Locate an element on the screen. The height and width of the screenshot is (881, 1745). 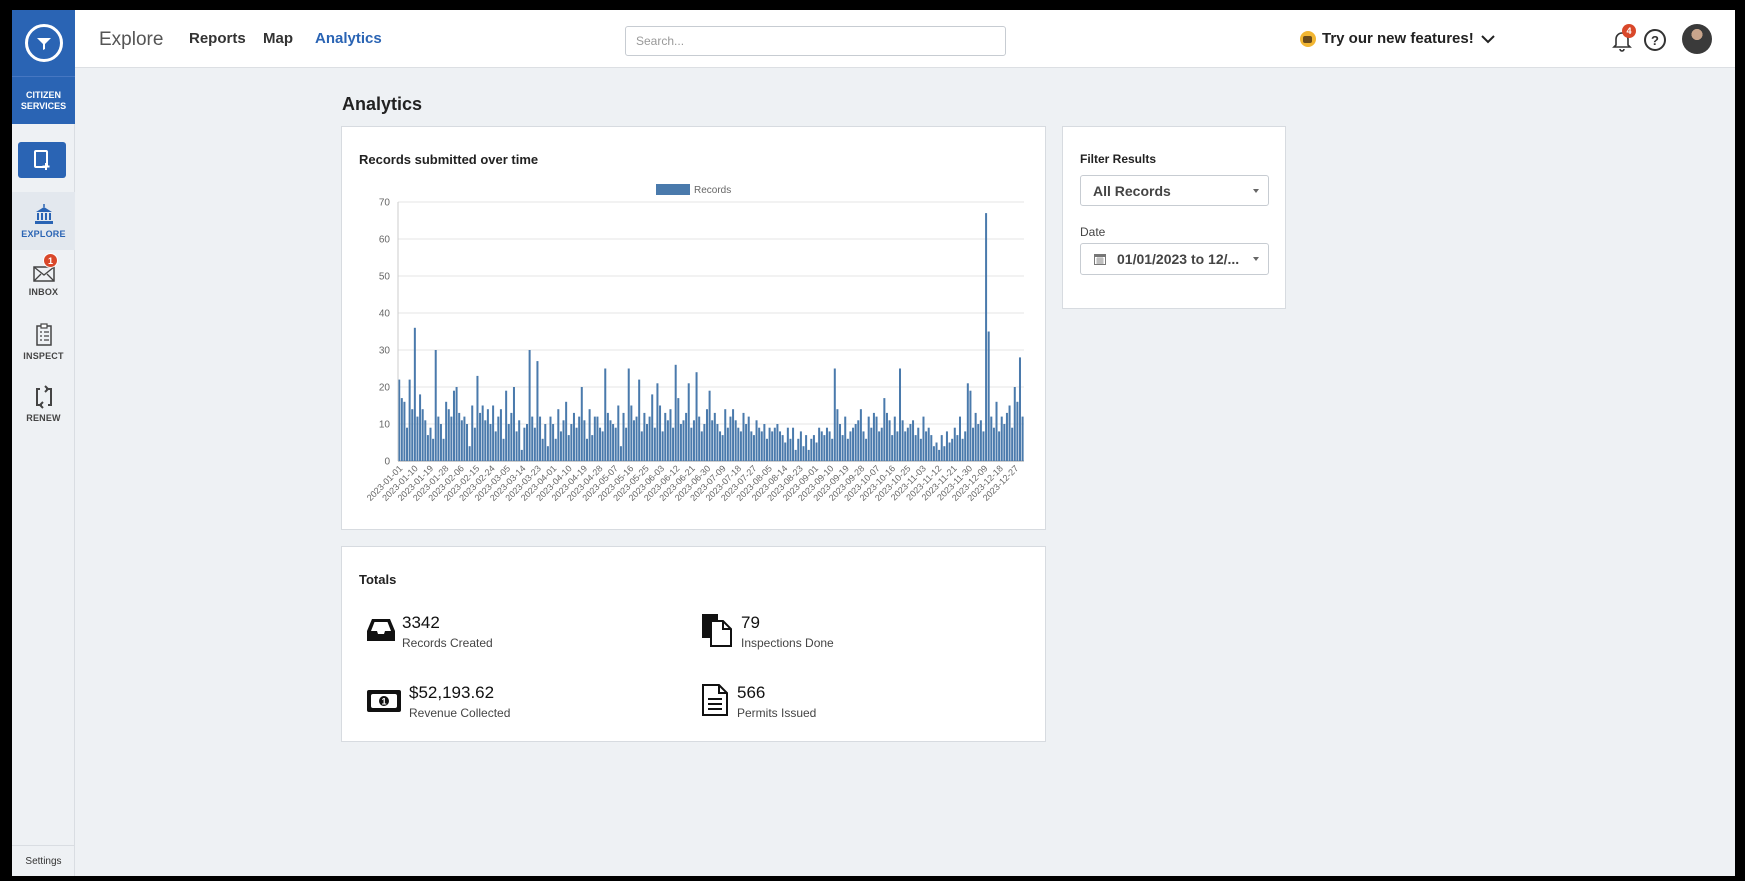
new-record-button is located at coordinates (42, 160).